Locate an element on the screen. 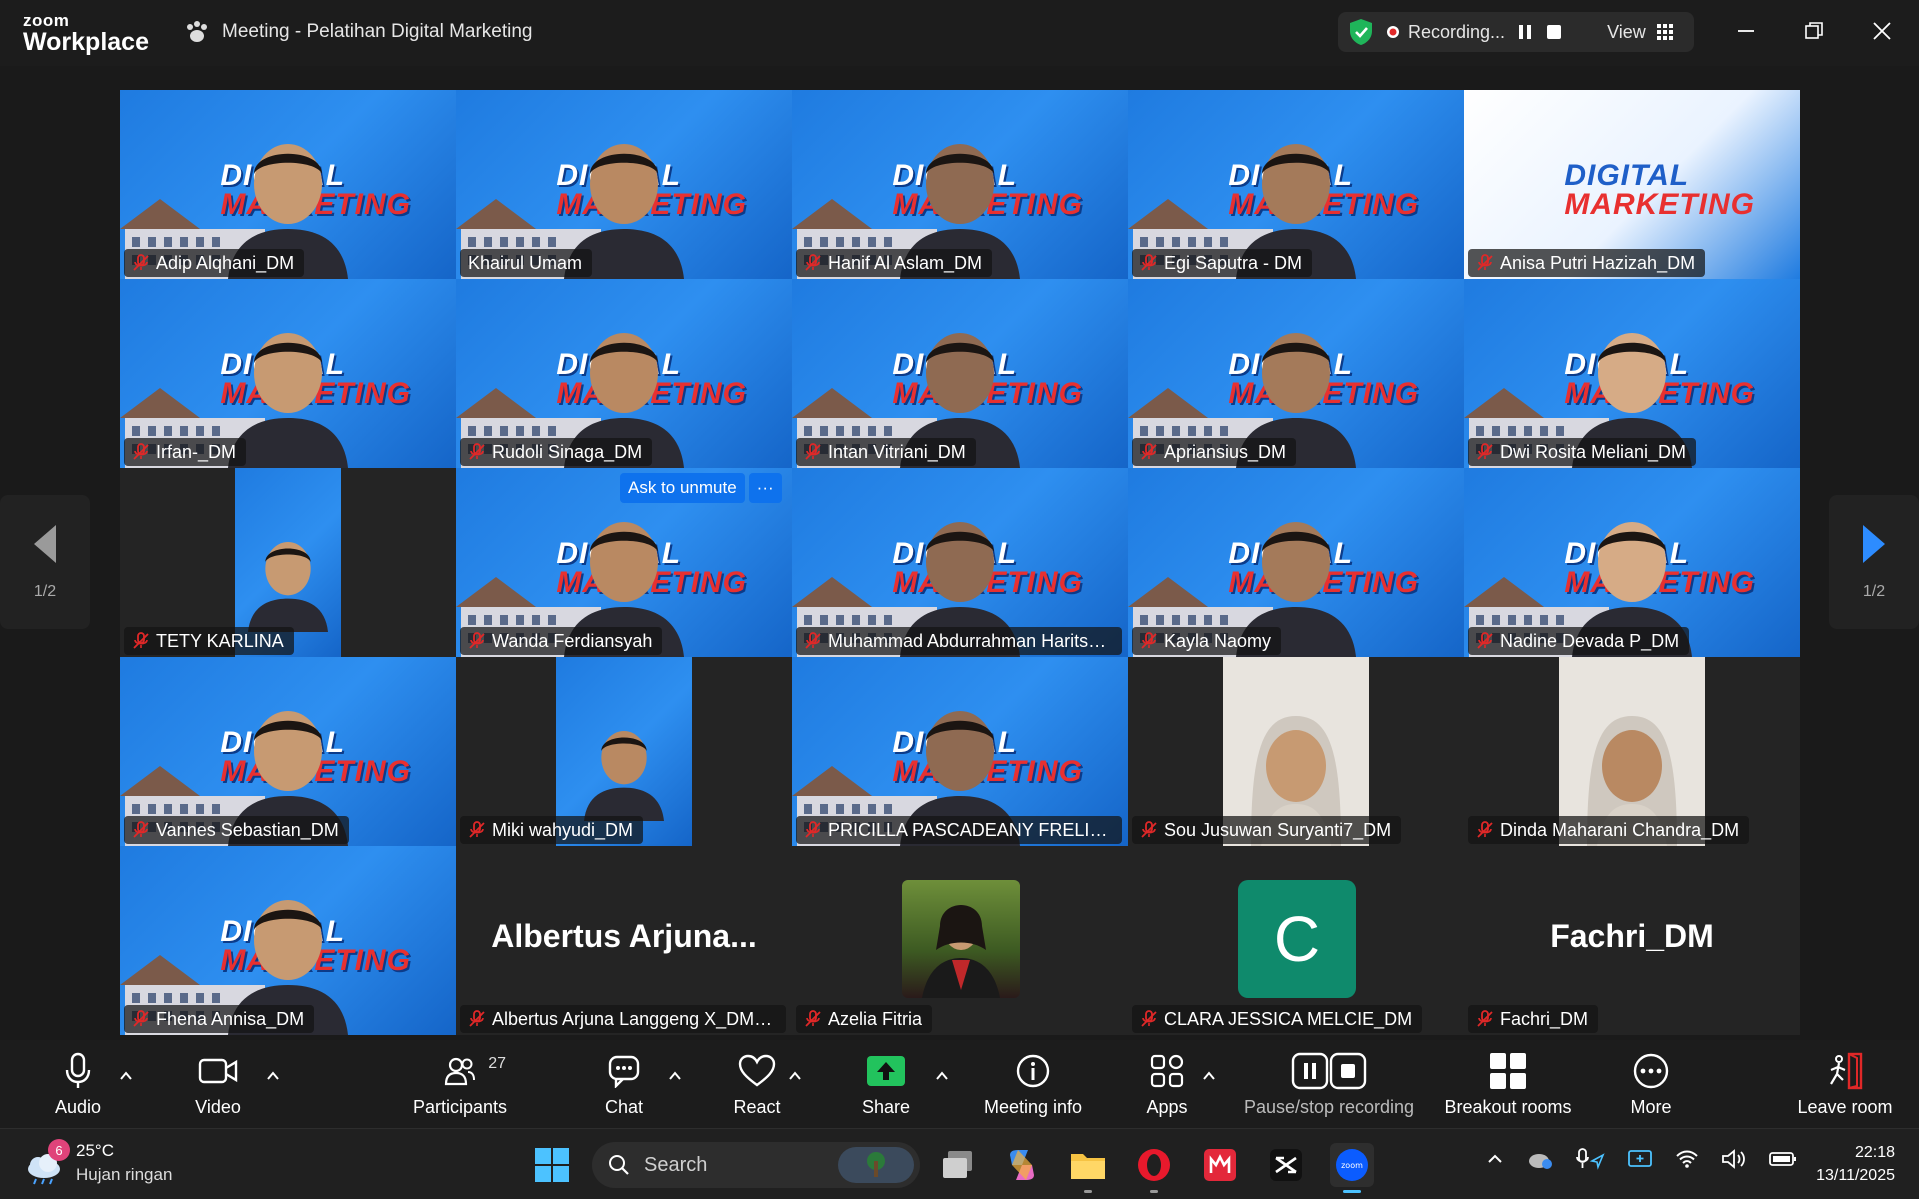  opera-icon is located at coordinates (1154, 1165).